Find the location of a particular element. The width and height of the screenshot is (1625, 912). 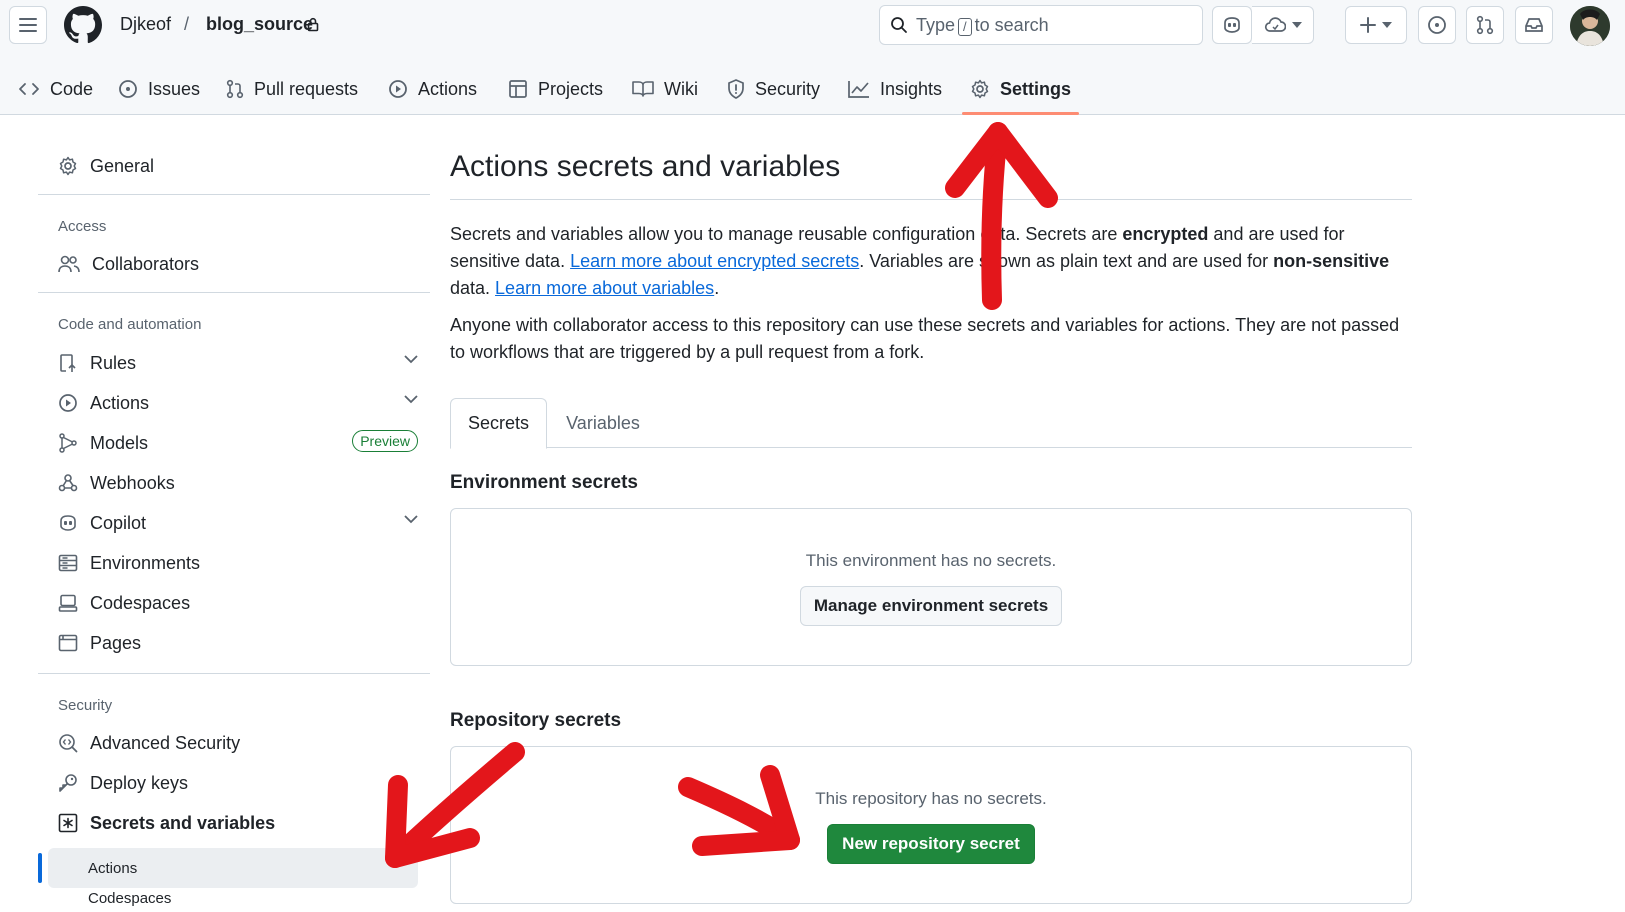

hamburger-icon is located at coordinates (28, 25).